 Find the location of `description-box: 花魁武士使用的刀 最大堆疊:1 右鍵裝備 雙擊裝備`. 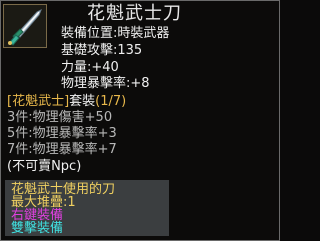

description-box: 花魁武士使用的刀 最大堆疊:1 右鍵裝備 雙擊裝備 is located at coordinates (87, 208).